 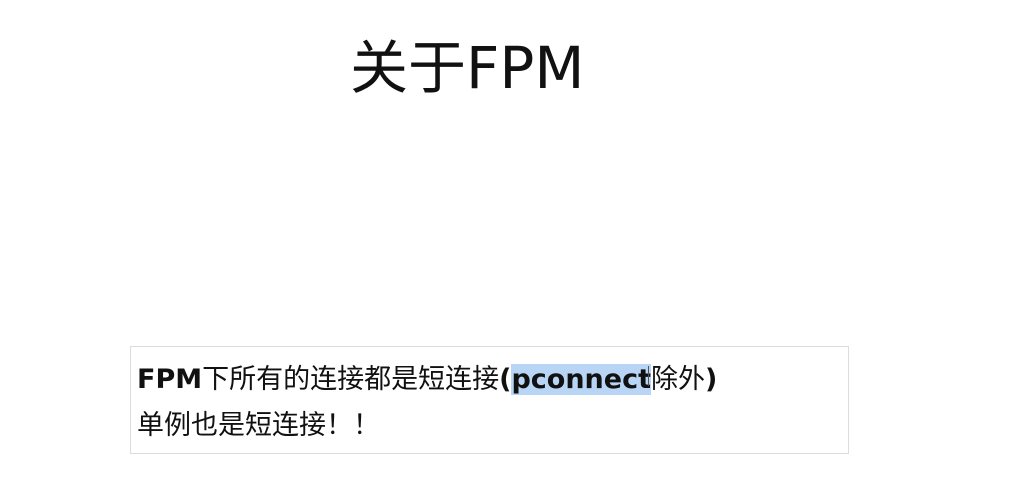 What do you see at coordinates (649, 376) in the screenshot?
I see `text-cursor-icon` at bounding box center [649, 376].